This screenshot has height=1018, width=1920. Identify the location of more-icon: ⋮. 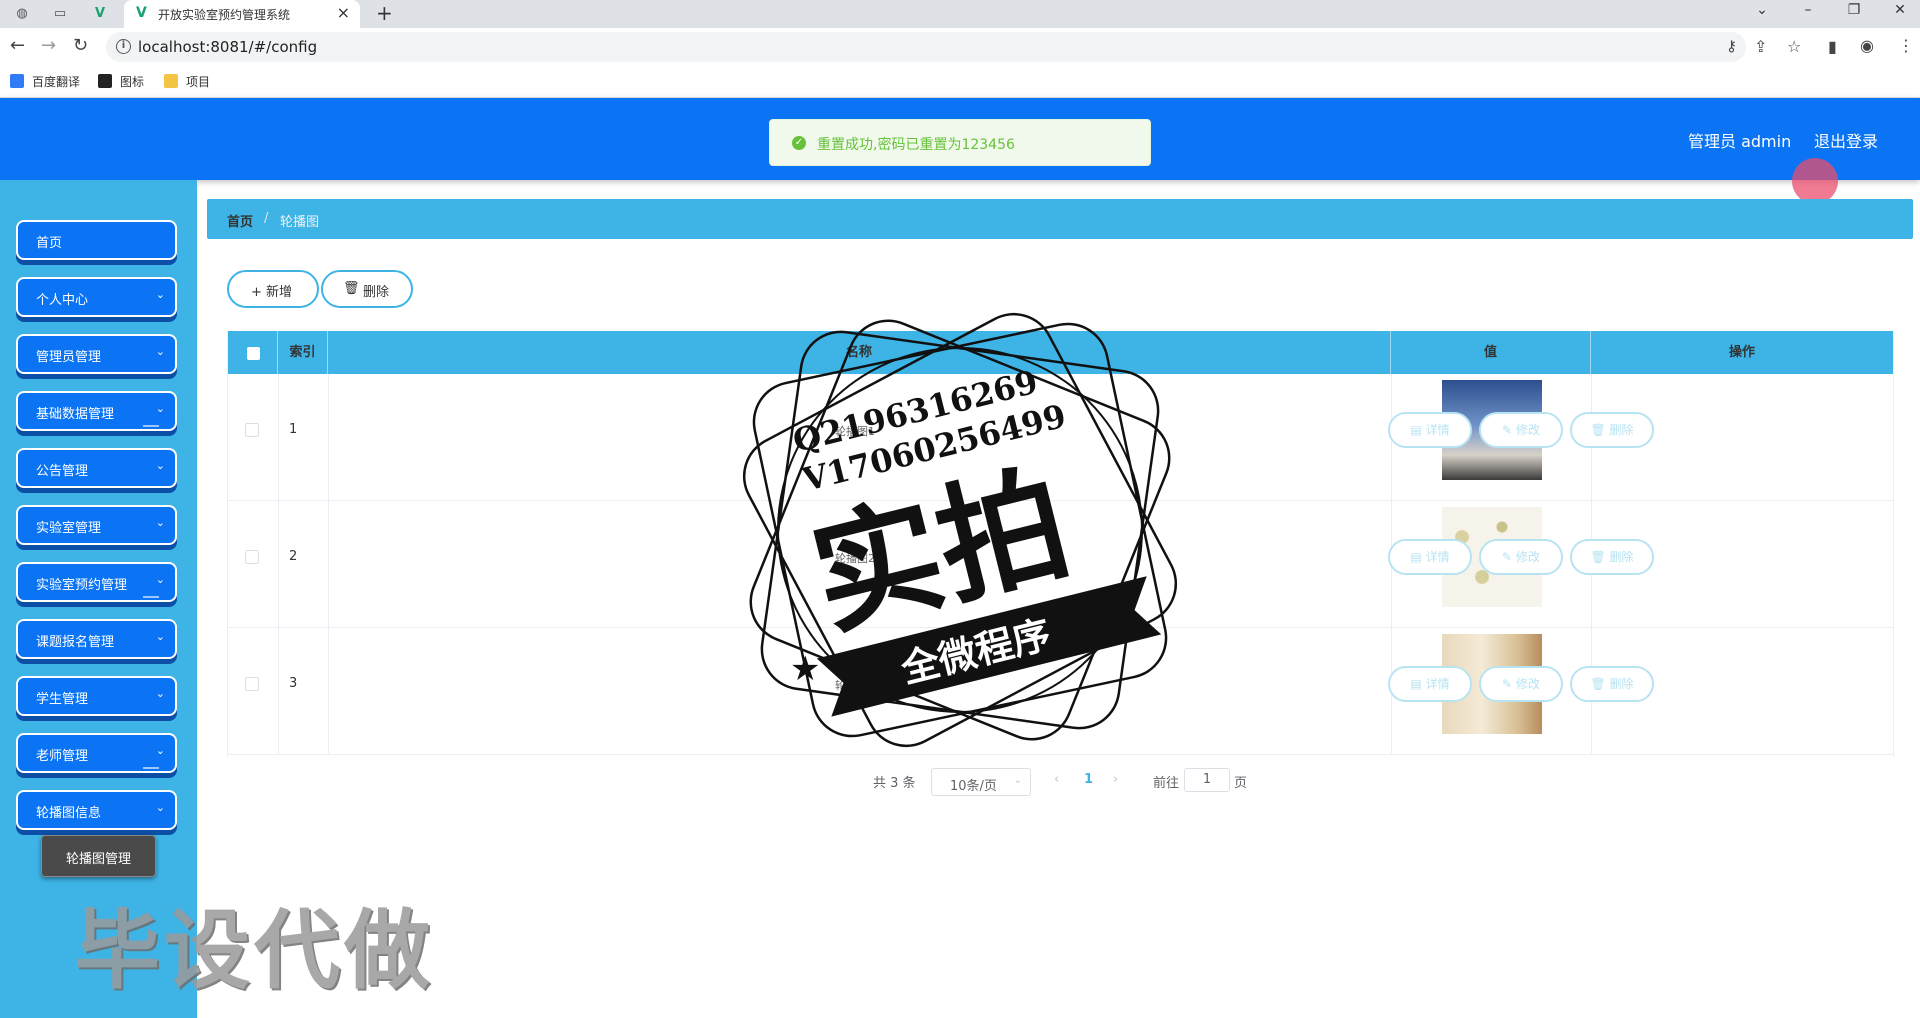
(1906, 45).